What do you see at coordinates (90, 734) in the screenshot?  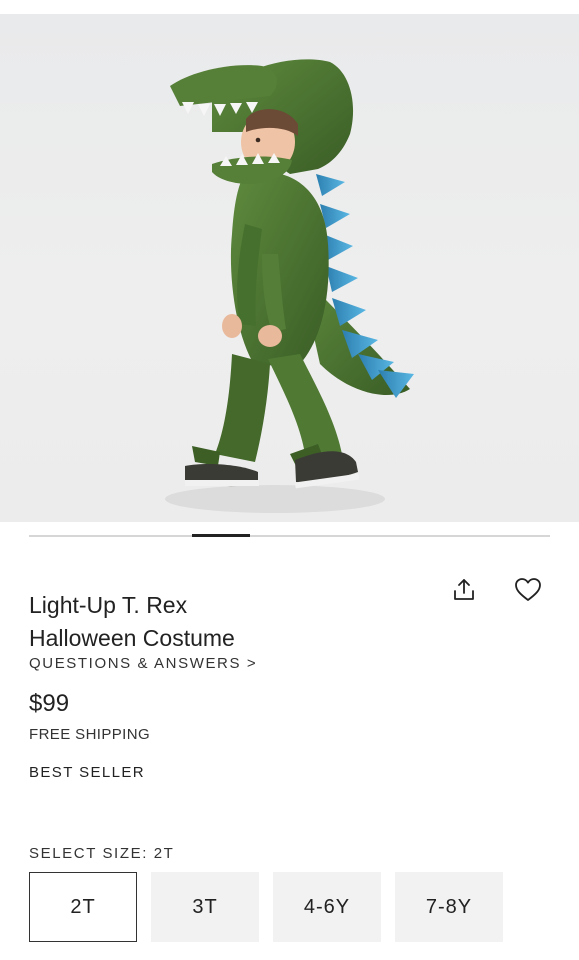 I see `shipping-info: FREE SHIPPING` at bounding box center [90, 734].